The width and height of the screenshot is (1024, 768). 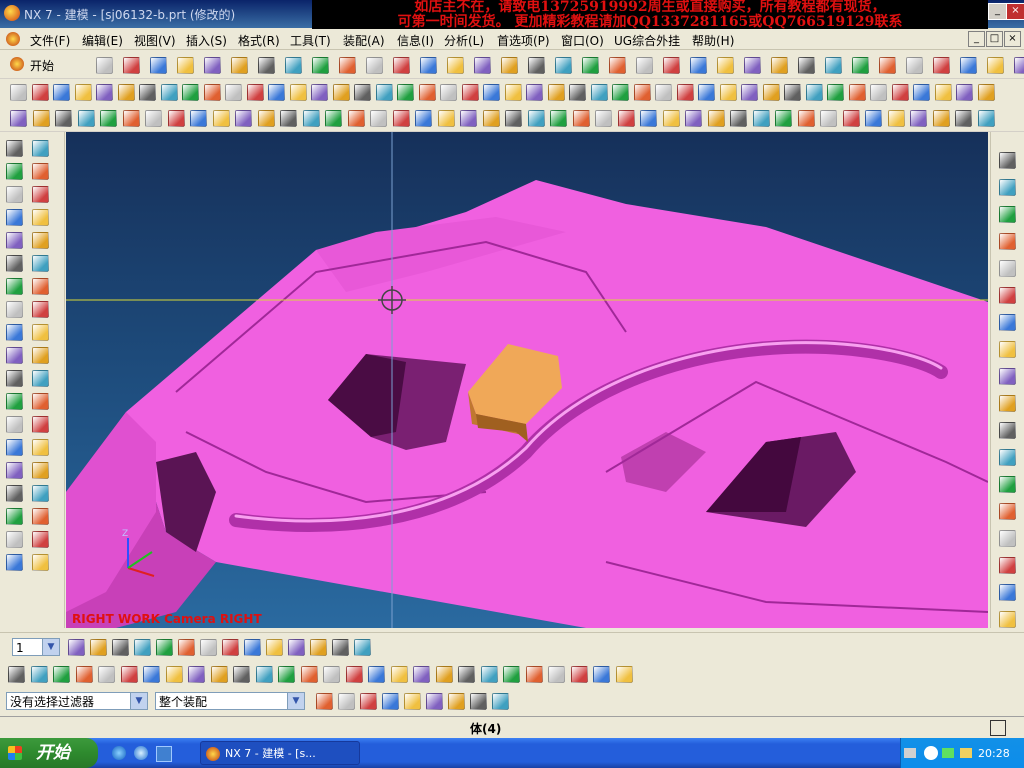 What do you see at coordinates (12, 13) in the screenshot?
I see `nx-logo-icon` at bounding box center [12, 13].